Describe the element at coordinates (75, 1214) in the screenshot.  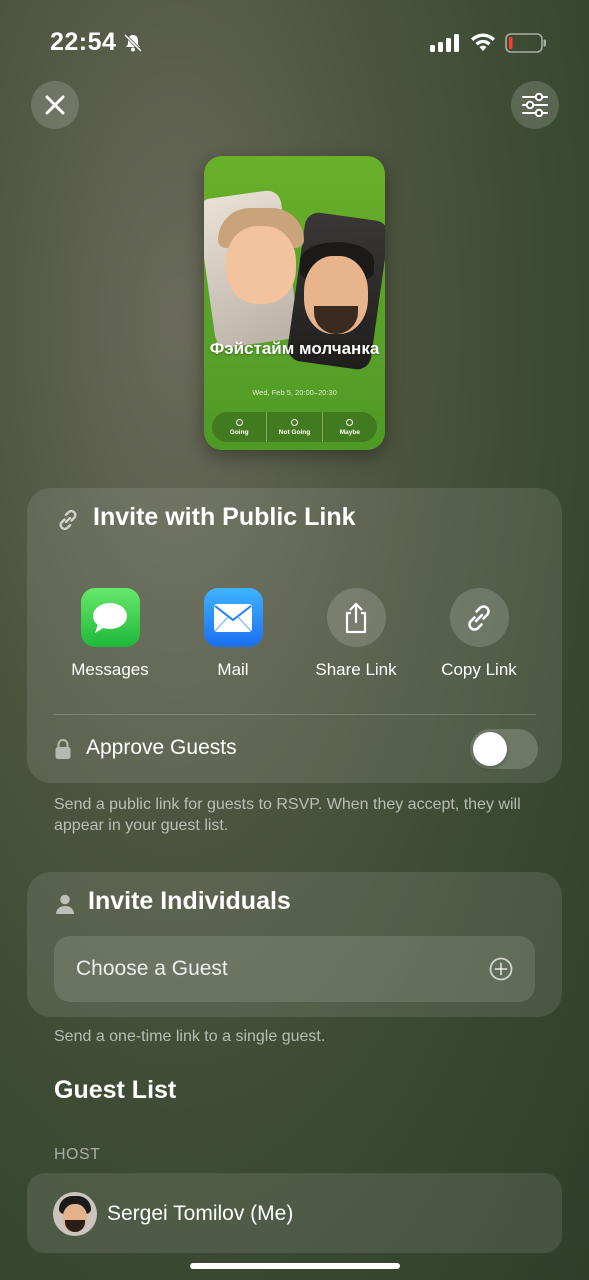
I see `avatar` at that location.